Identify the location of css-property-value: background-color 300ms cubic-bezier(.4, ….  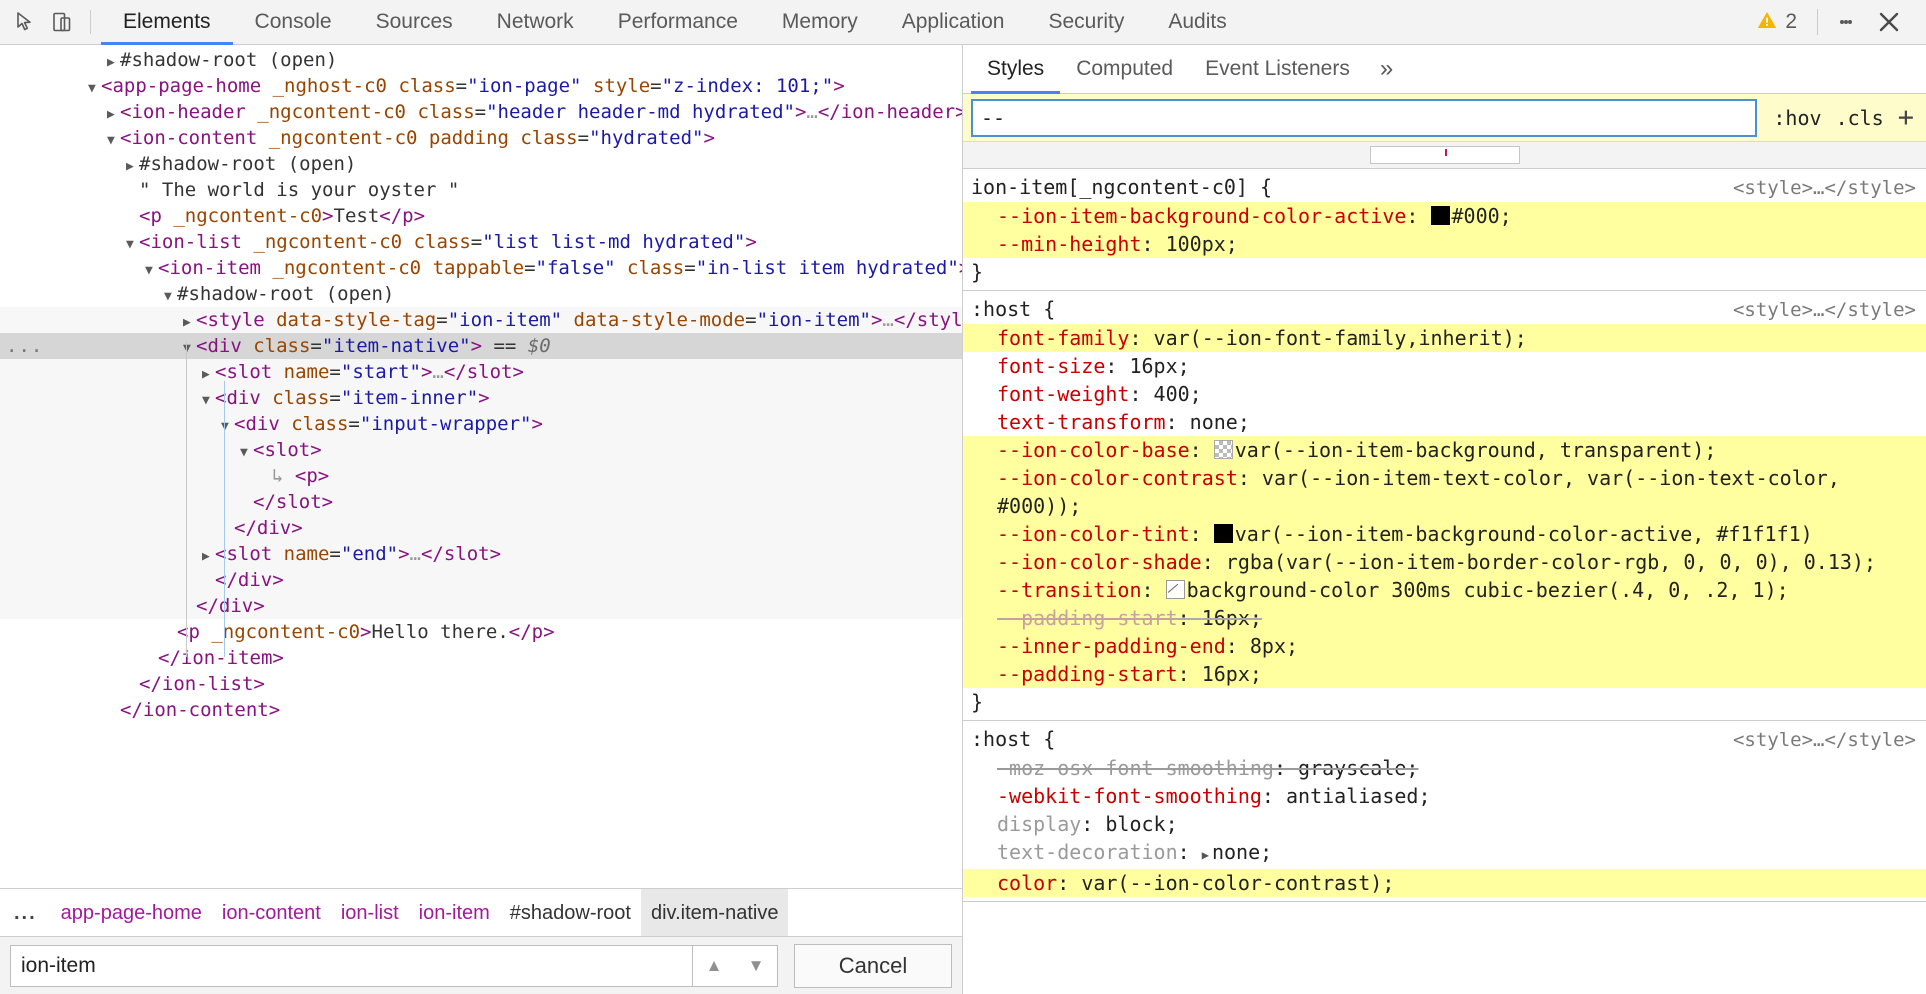
(1488, 590).